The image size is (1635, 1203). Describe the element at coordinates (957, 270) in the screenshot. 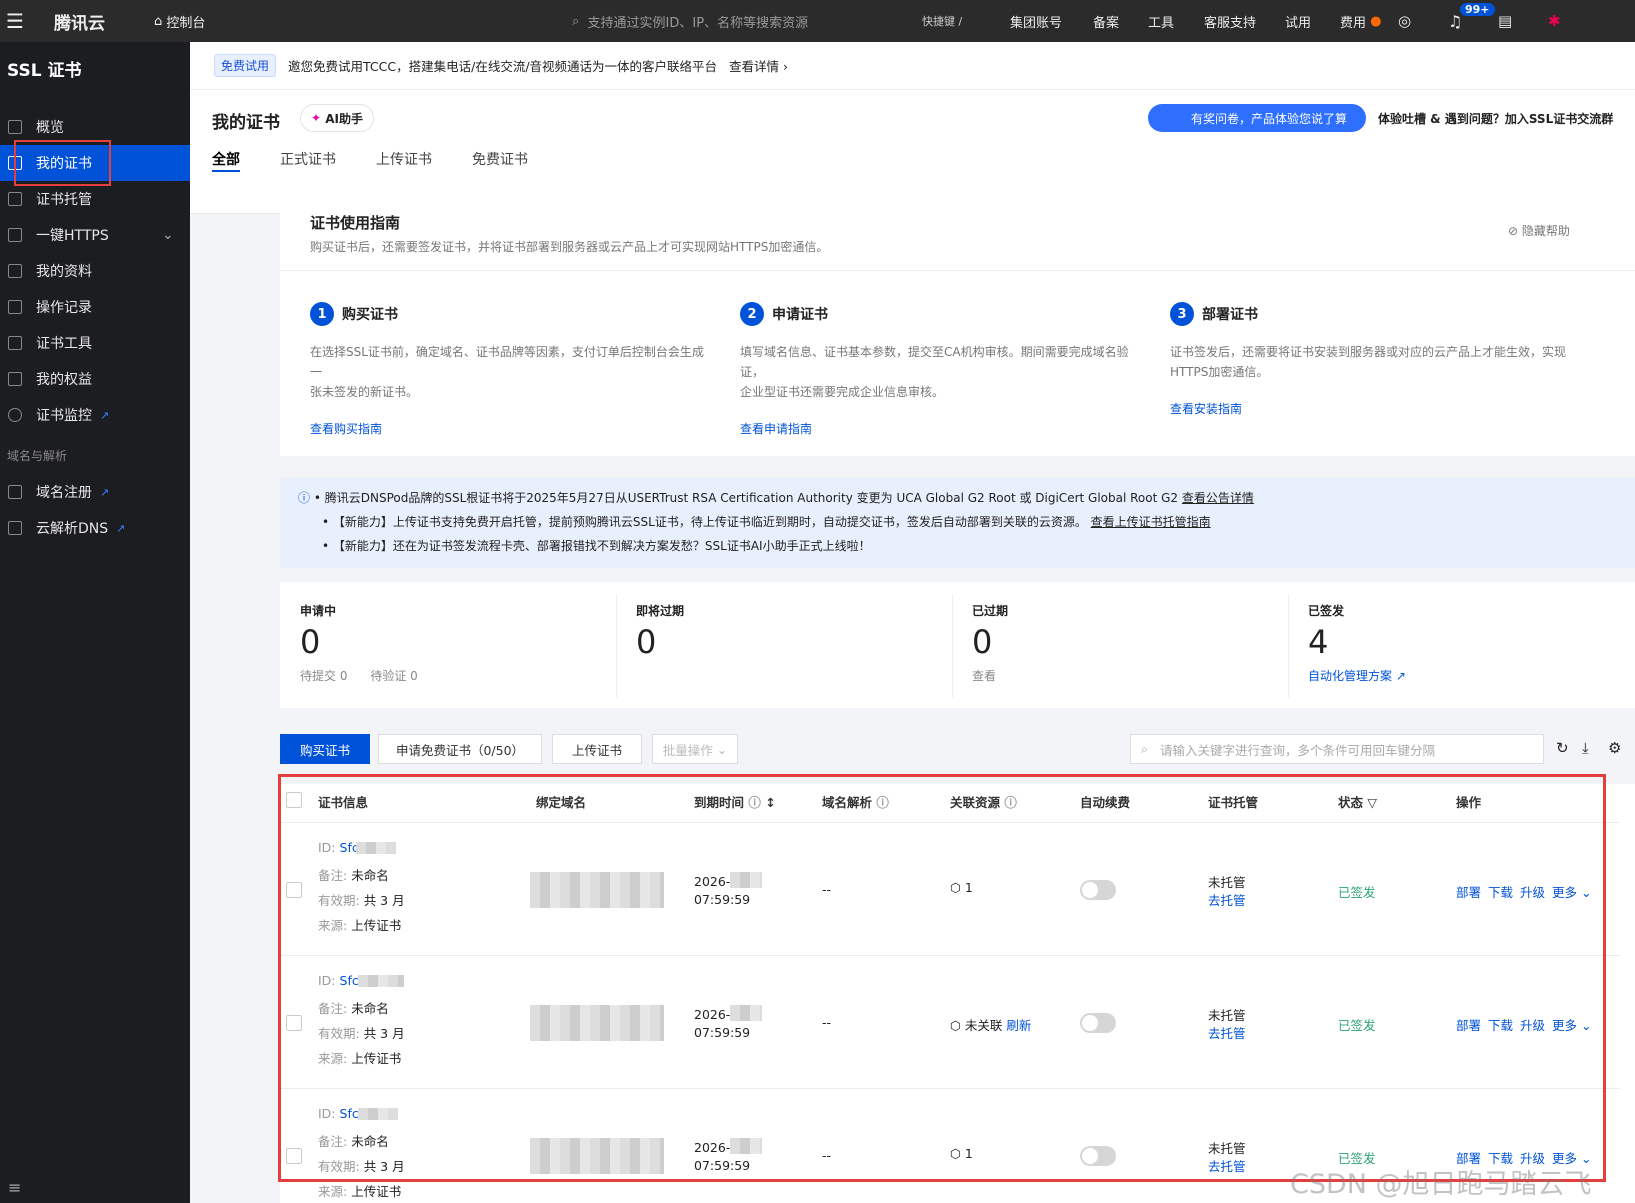

I see `divider` at that location.